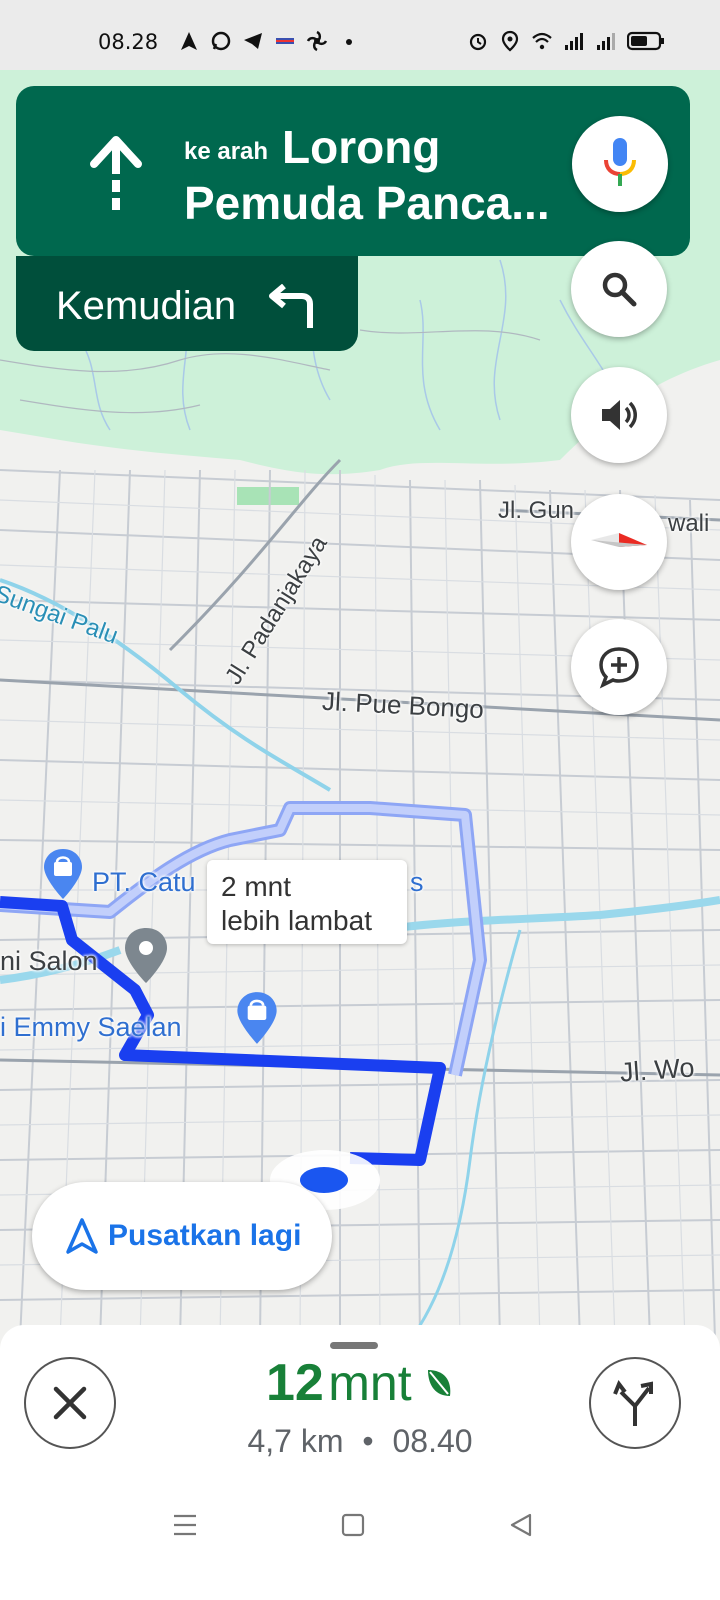  What do you see at coordinates (205, 1235) in the screenshot?
I see `recenter-label: Pusatkan lagi` at bounding box center [205, 1235].